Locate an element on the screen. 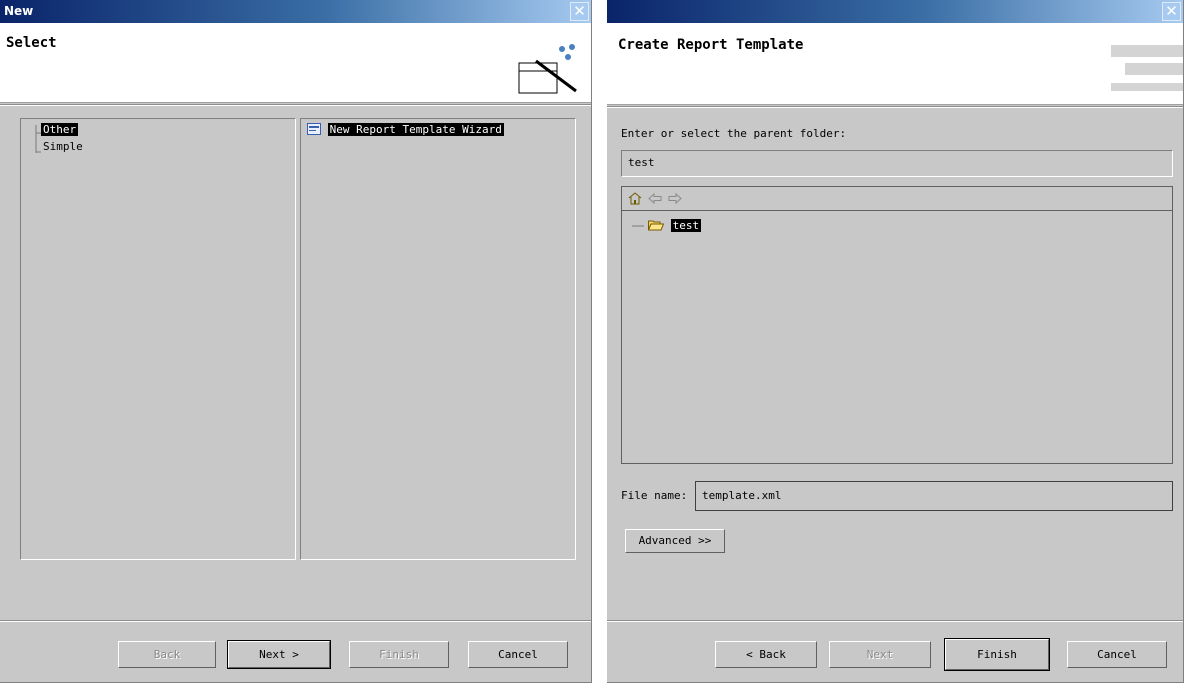 The width and height of the screenshot is (1184, 683). next-button: Next > is located at coordinates (279, 654).